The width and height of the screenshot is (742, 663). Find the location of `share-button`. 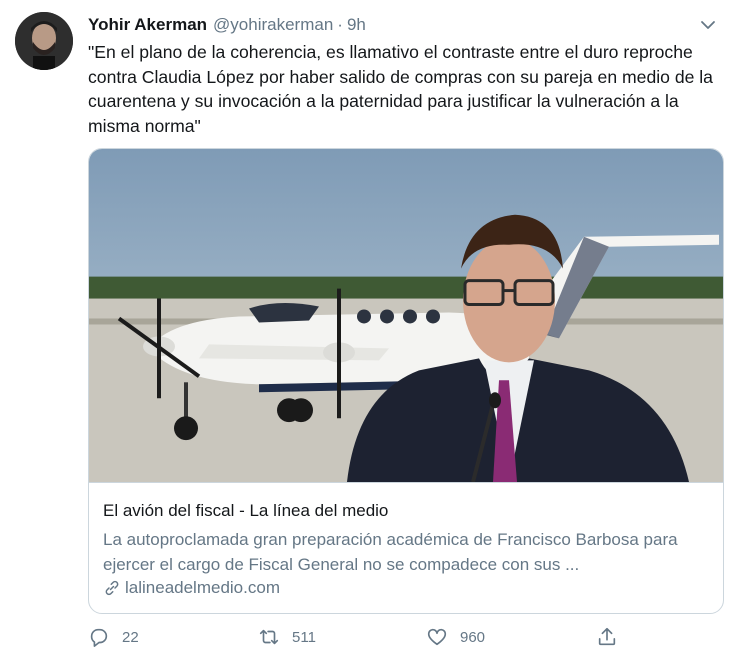

share-button is located at coordinates (607, 637).